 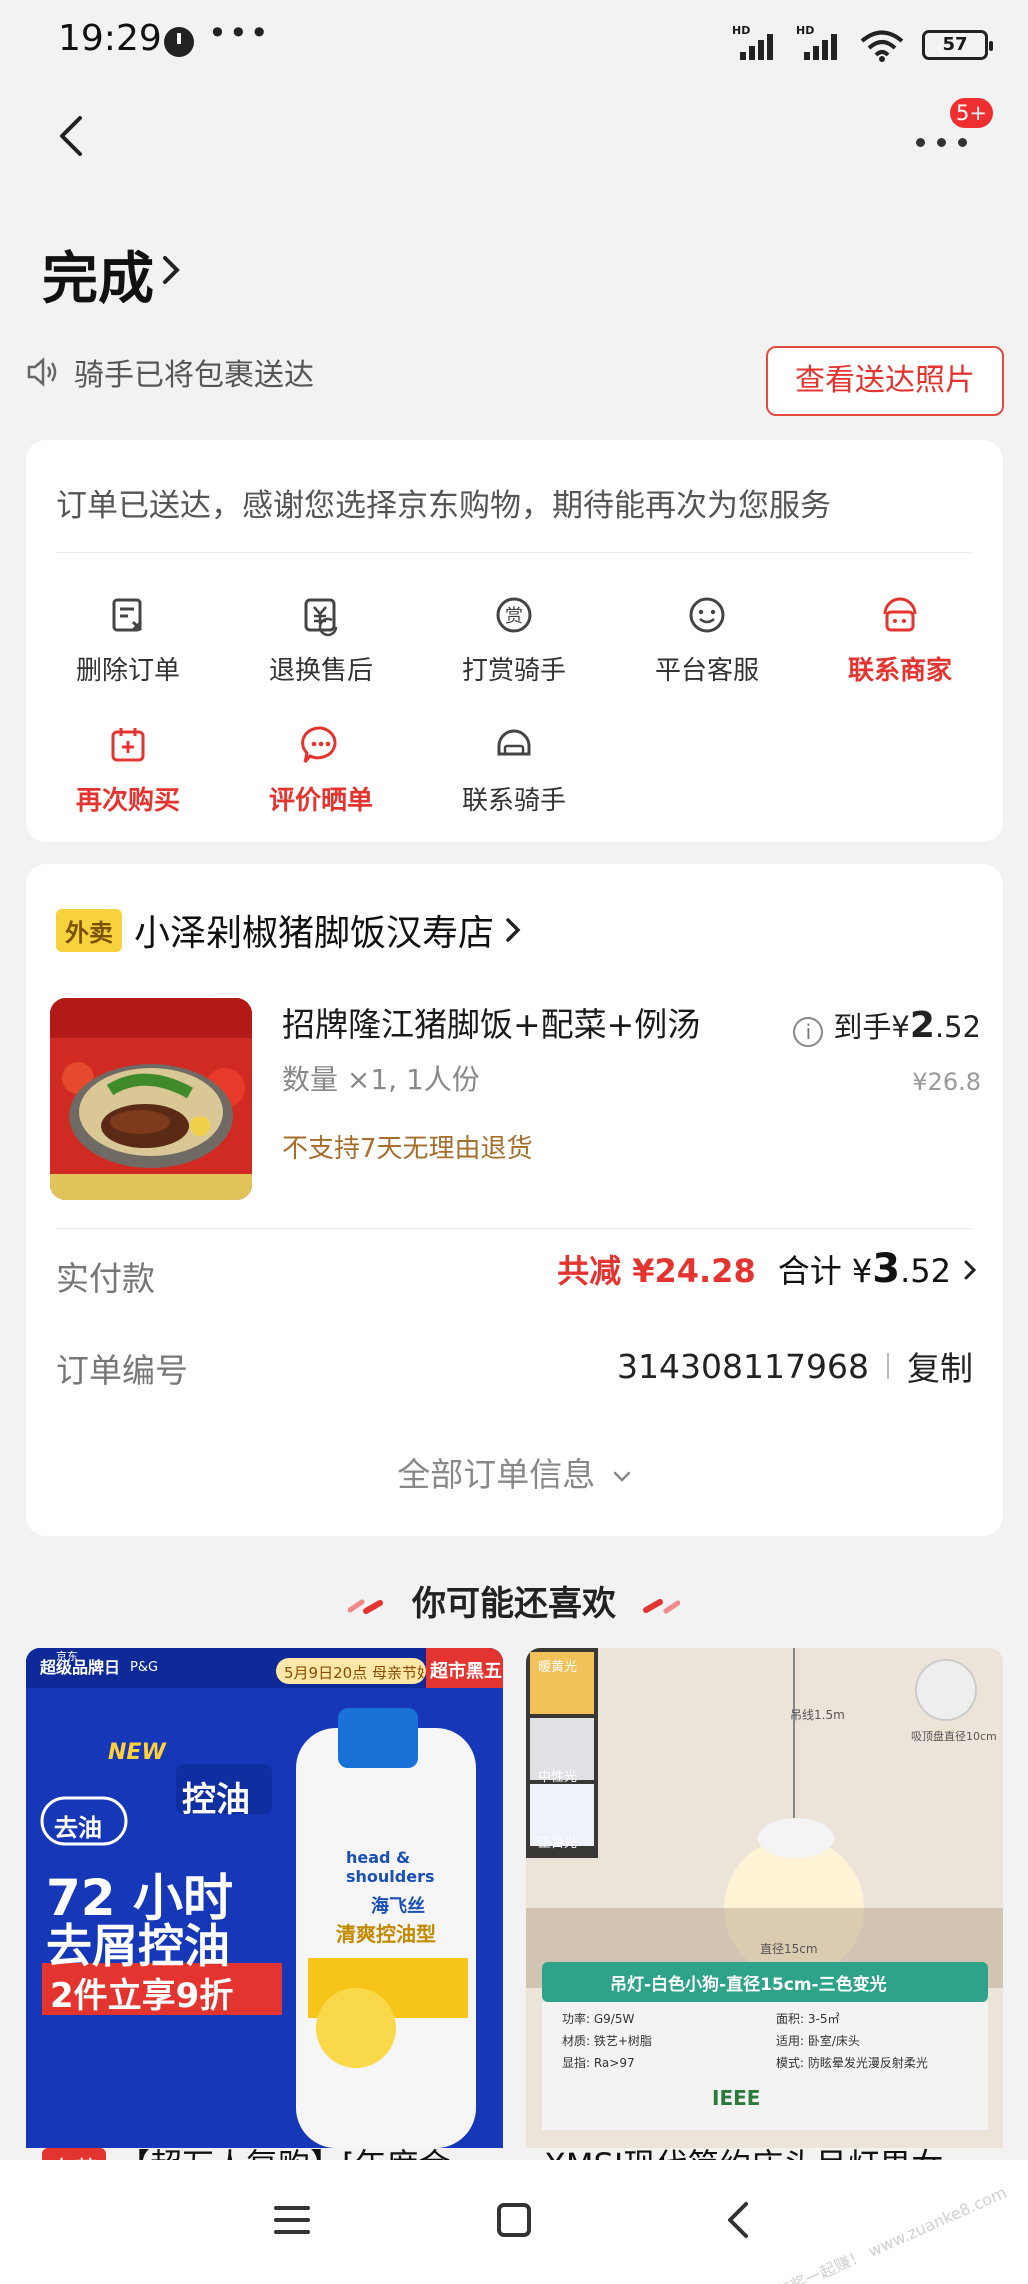 What do you see at coordinates (137, 1752) in the screenshot?
I see `new-text: NEW` at bounding box center [137, 1752].